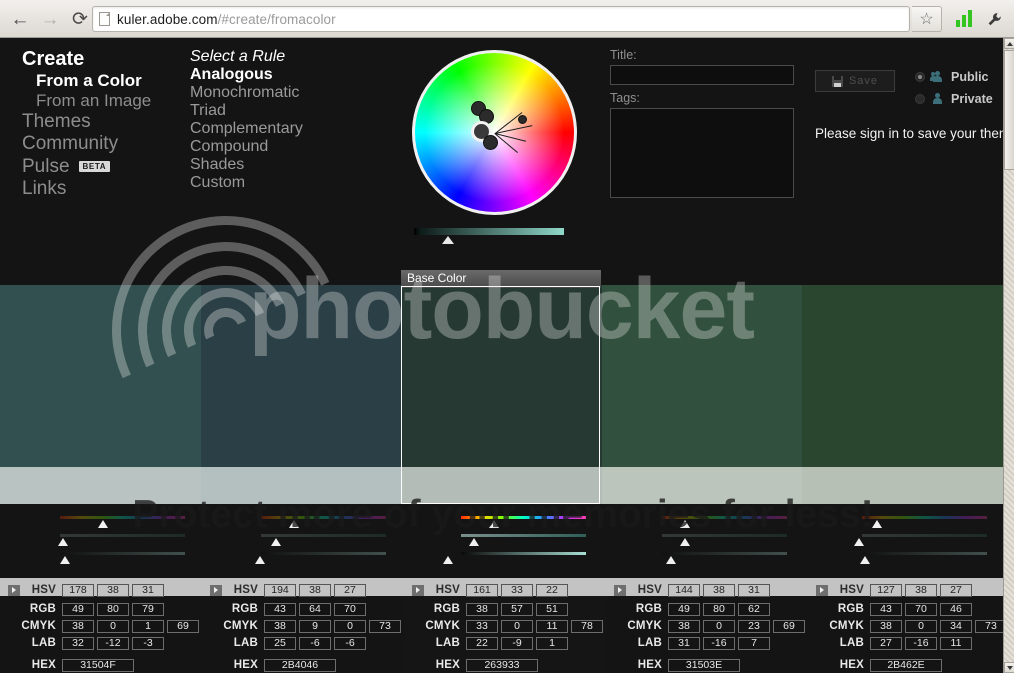 This screenshot has height=673, width=1014. What do you see at coordinates (501, 19) in the screenshot?
I see `address-bar: kuler.adobe.com/#create/fromacolor` at bounding box center [501, 19].